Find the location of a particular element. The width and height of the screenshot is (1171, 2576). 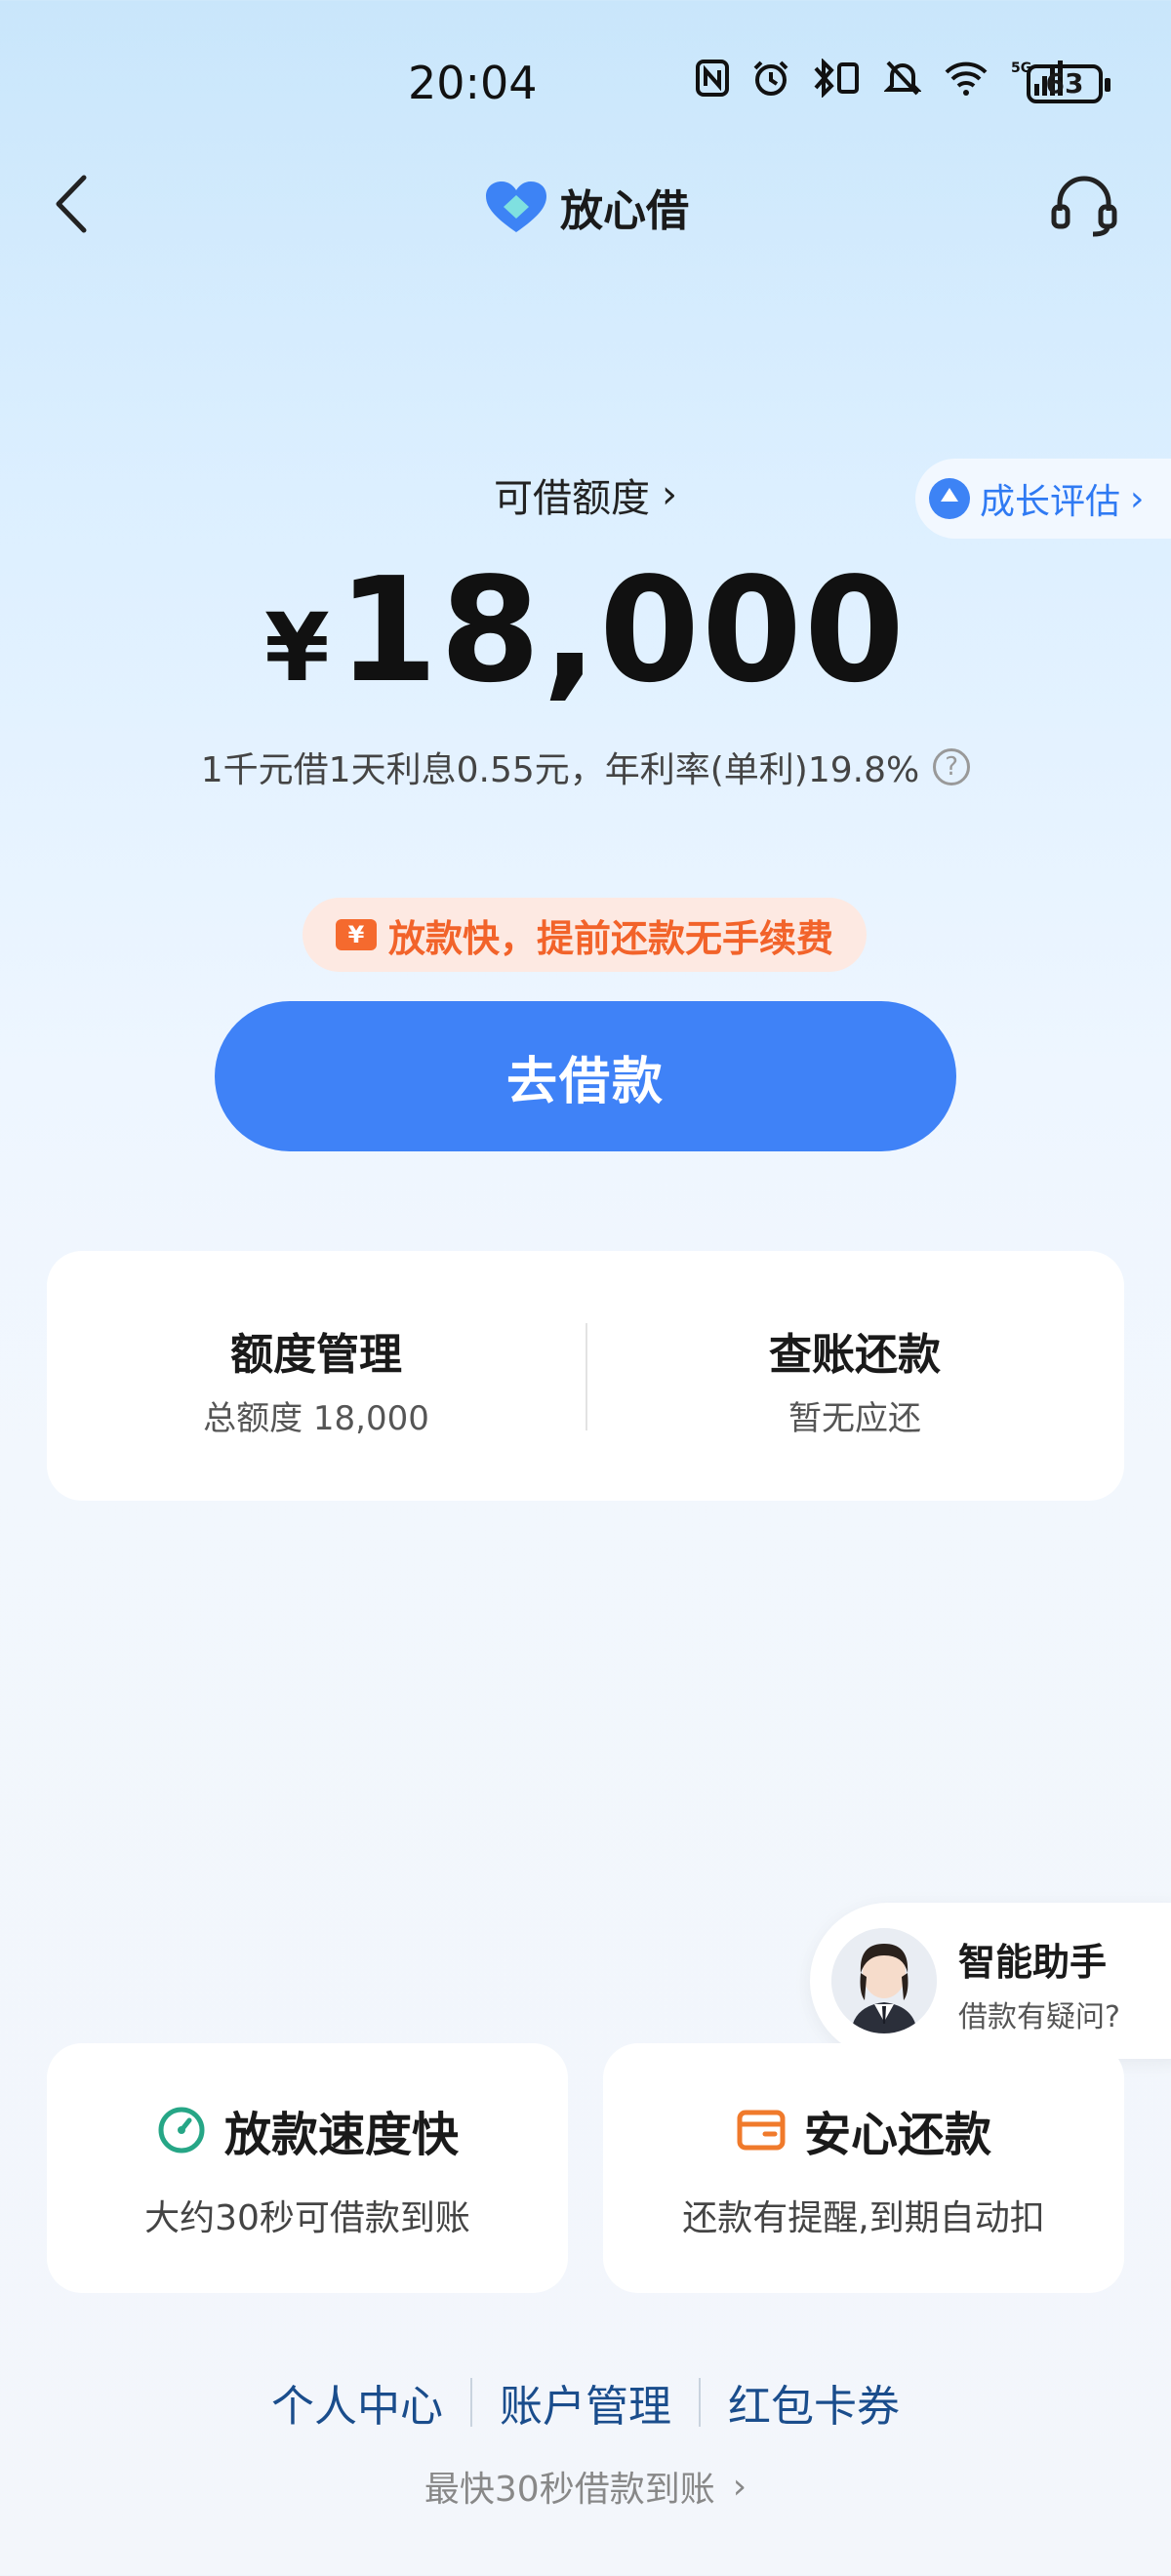

assistant-avatar is located at coordinates (884, 1980).